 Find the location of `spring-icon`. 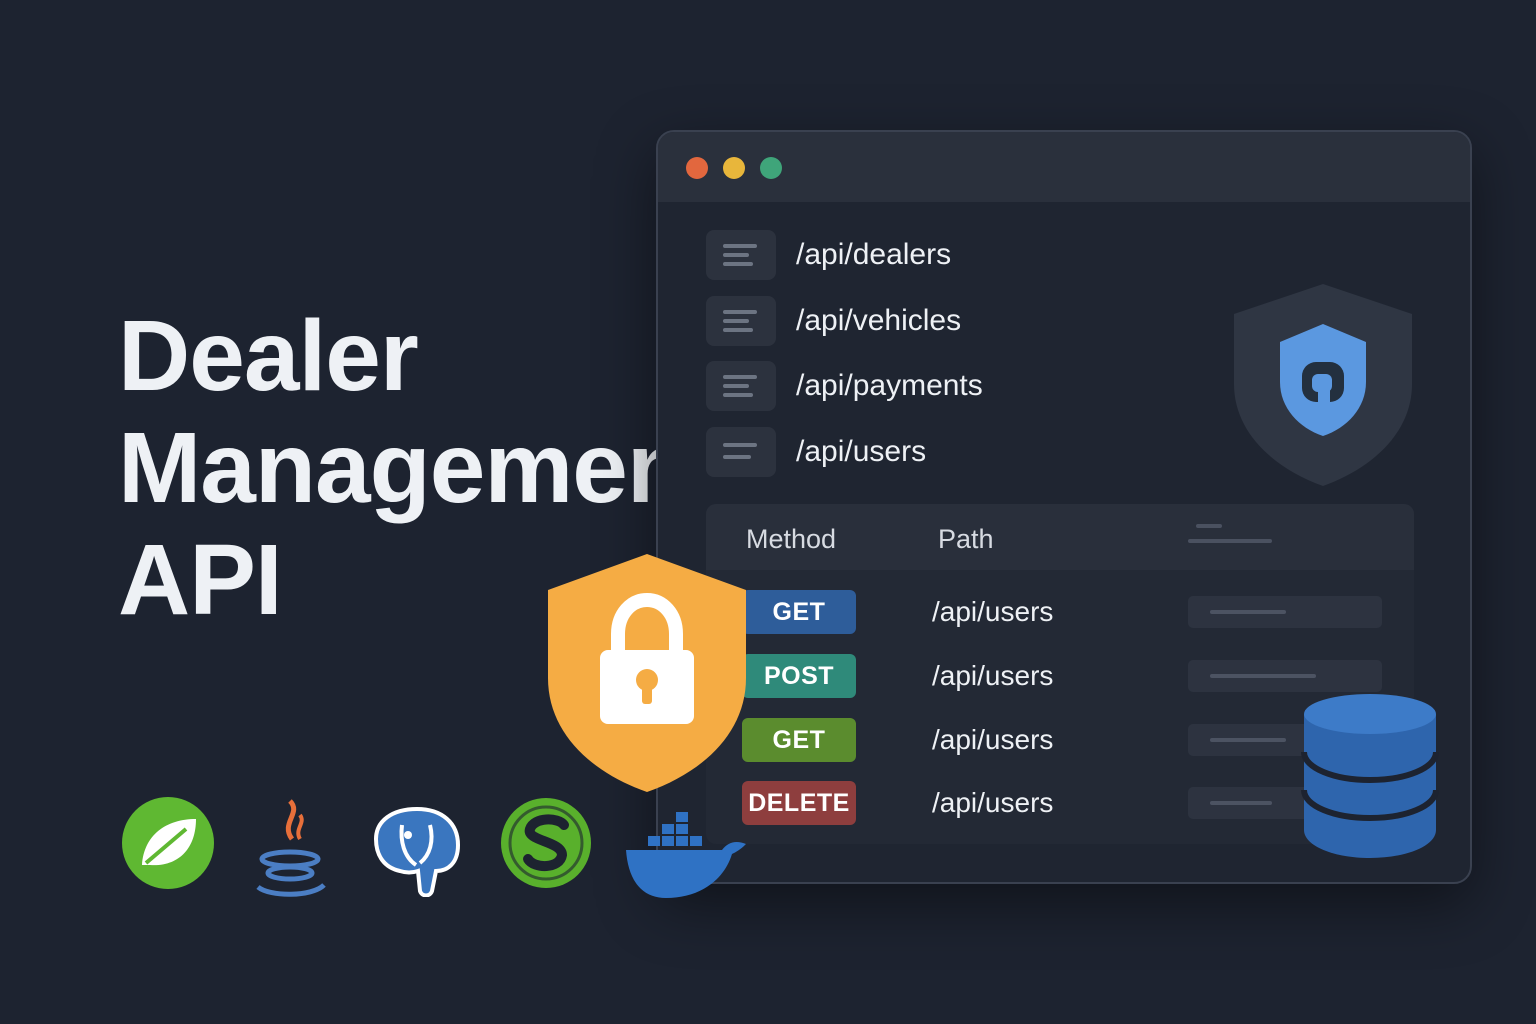

spring-icon is located at coordinates (168, 843).